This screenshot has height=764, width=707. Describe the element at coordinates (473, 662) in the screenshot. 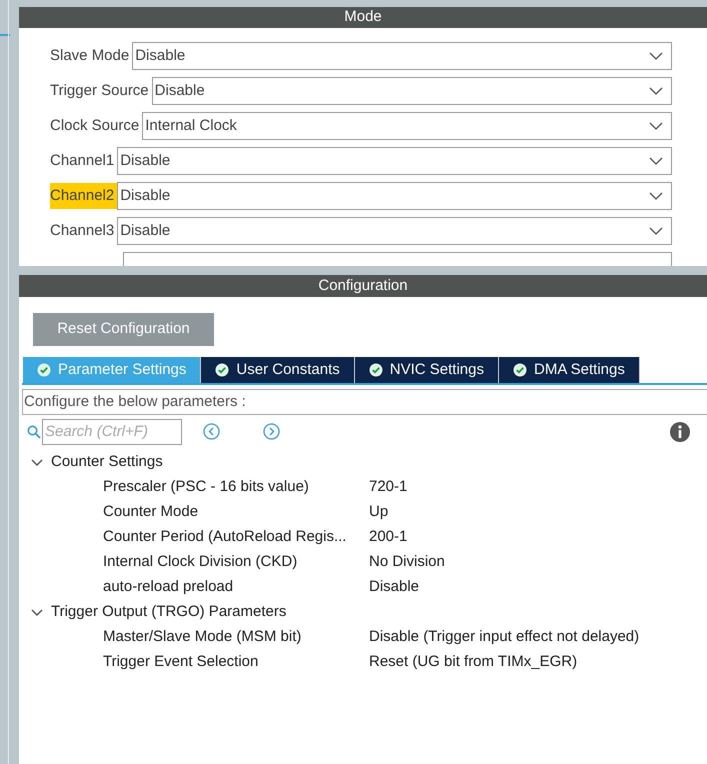

I see `parameter-value: Reset (UG bit from TIMx_EGR)` at that location.